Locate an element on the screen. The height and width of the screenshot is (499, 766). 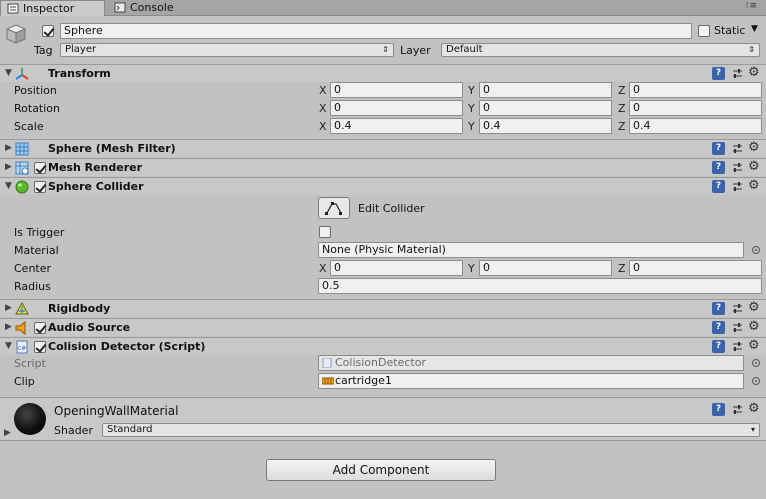
tab-console: Console is located at coordinates (143, 8).